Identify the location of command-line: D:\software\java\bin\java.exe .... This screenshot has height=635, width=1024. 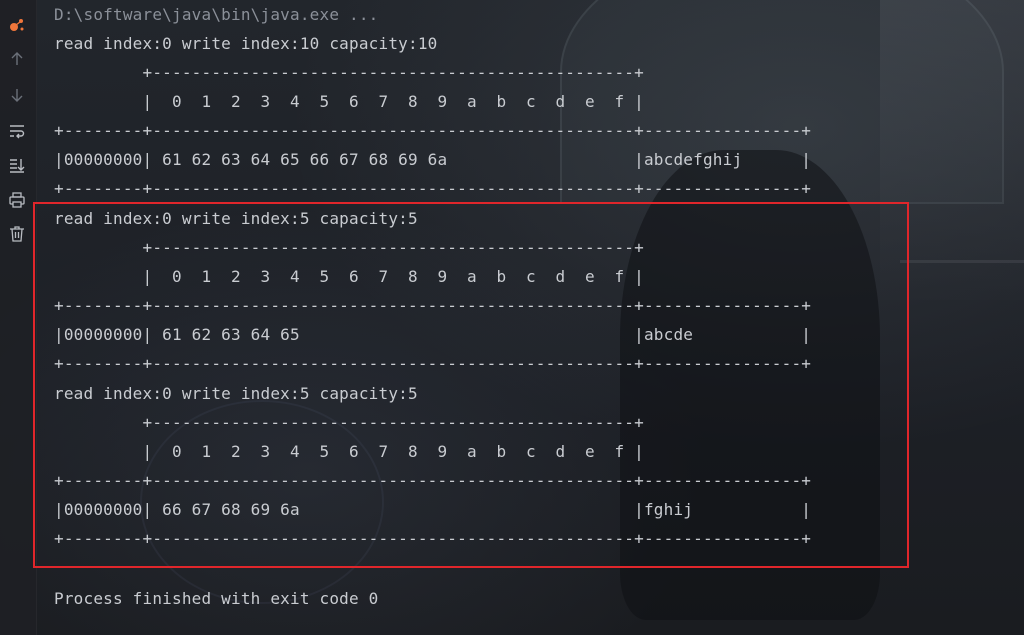
(216, 14).